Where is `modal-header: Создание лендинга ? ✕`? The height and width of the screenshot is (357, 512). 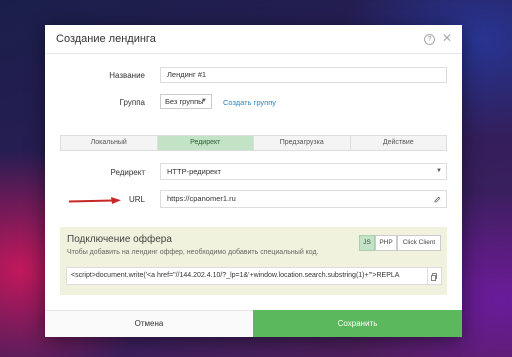
modal-header: Создание лендинга ? ✕ is located at coordinates (253, 39).